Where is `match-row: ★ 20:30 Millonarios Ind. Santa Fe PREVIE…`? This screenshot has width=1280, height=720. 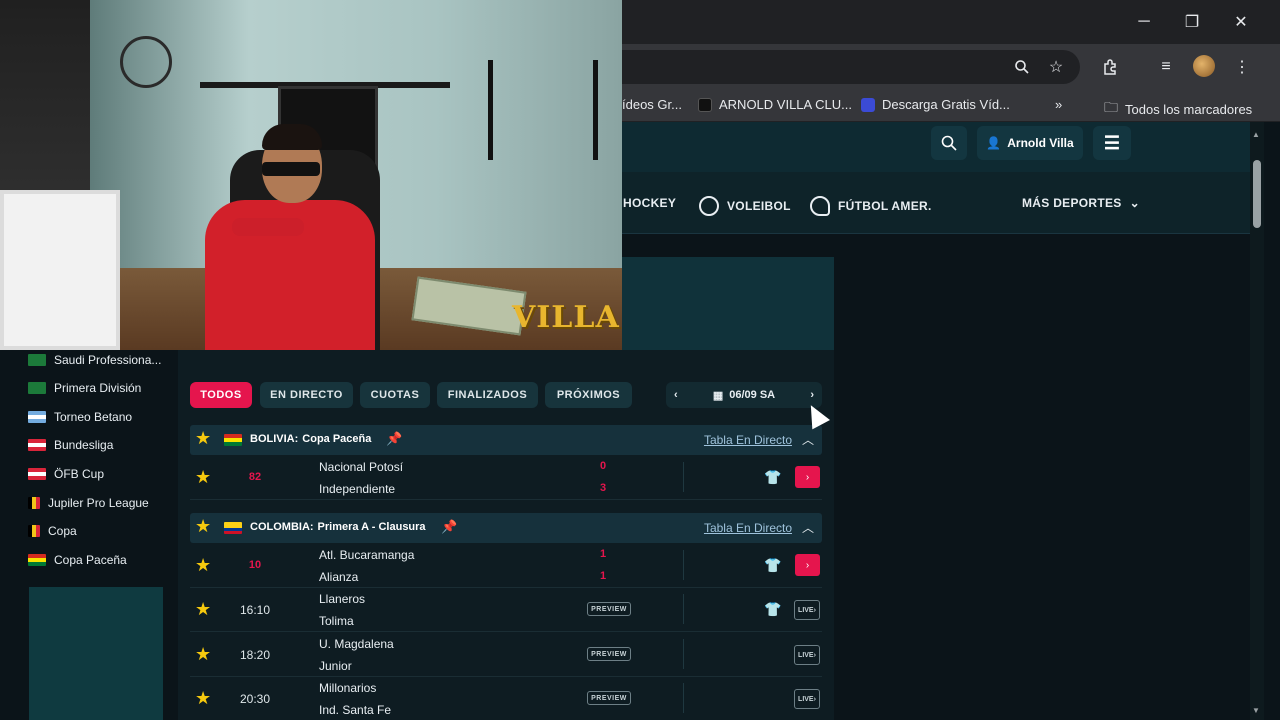
match-row: ★ 20:30 Millonarios Ind. Santa Fe PREVIE… is located at coordinates (506, 698).